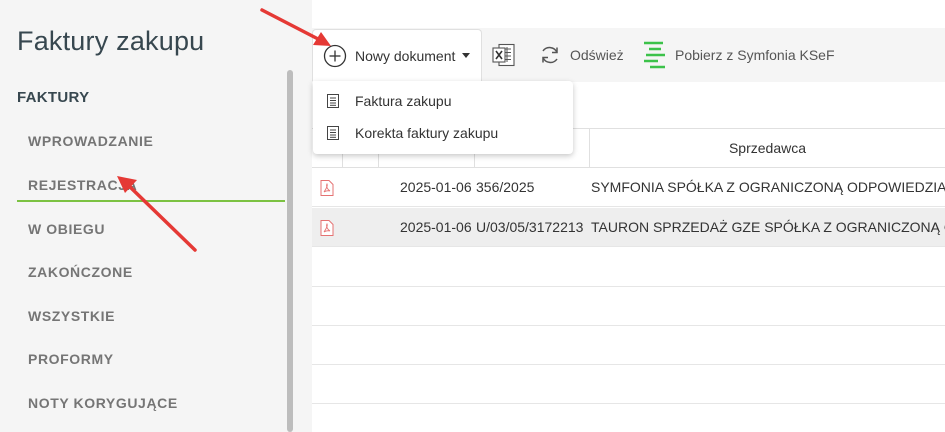 Image resolution: width=945 pixels, height=432 pixels. What do you see at coordinates (403, 101) in the screenshot?
I see `menu-item-label: Faktura zakupu` at bounding box center [403, 101].